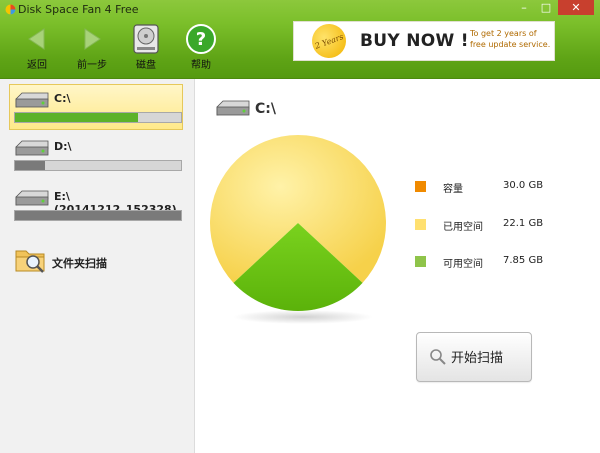 The image size is (600, 453). I want to click on folder-scan-item: 文件夹扫描, so click(99, 261).